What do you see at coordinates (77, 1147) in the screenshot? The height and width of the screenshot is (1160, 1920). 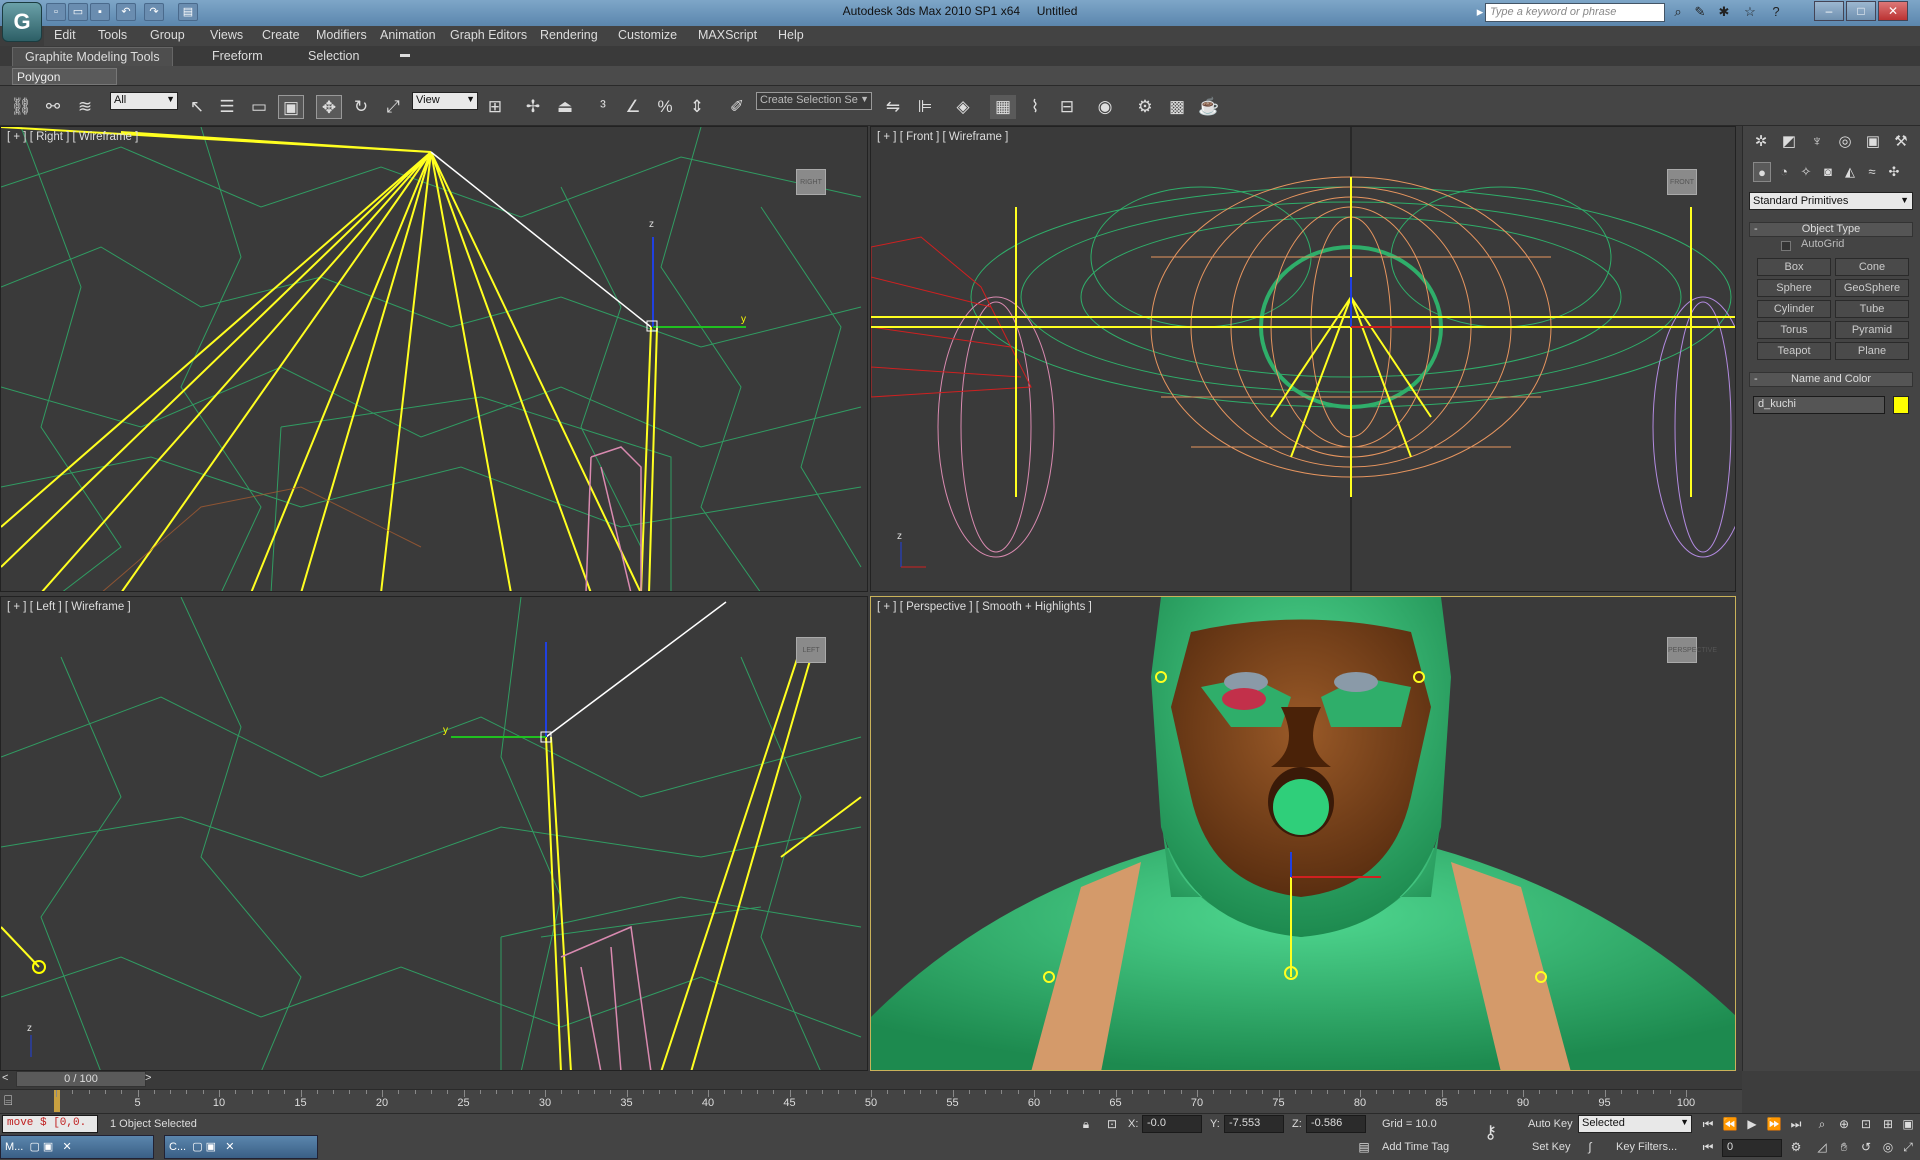 I see `taskbar-item-max: M... ▢ ▣ ✕` at bounding box center [77, 1147].